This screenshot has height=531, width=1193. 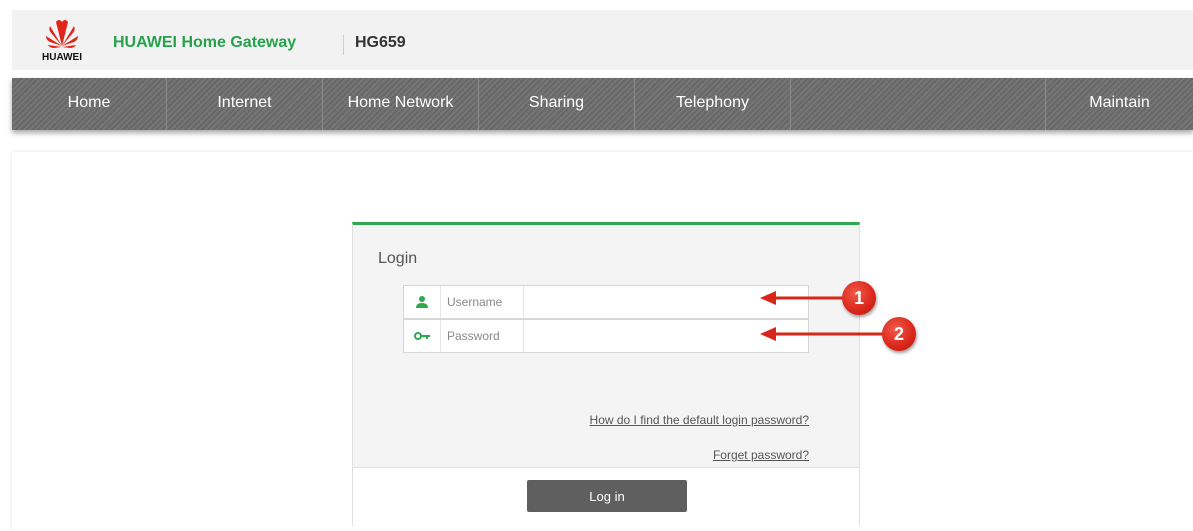 What do you see at coordinates (899, 334) in the screenshot?
I see `annotation-badge-2: 2` at bounding box center [899, 334].